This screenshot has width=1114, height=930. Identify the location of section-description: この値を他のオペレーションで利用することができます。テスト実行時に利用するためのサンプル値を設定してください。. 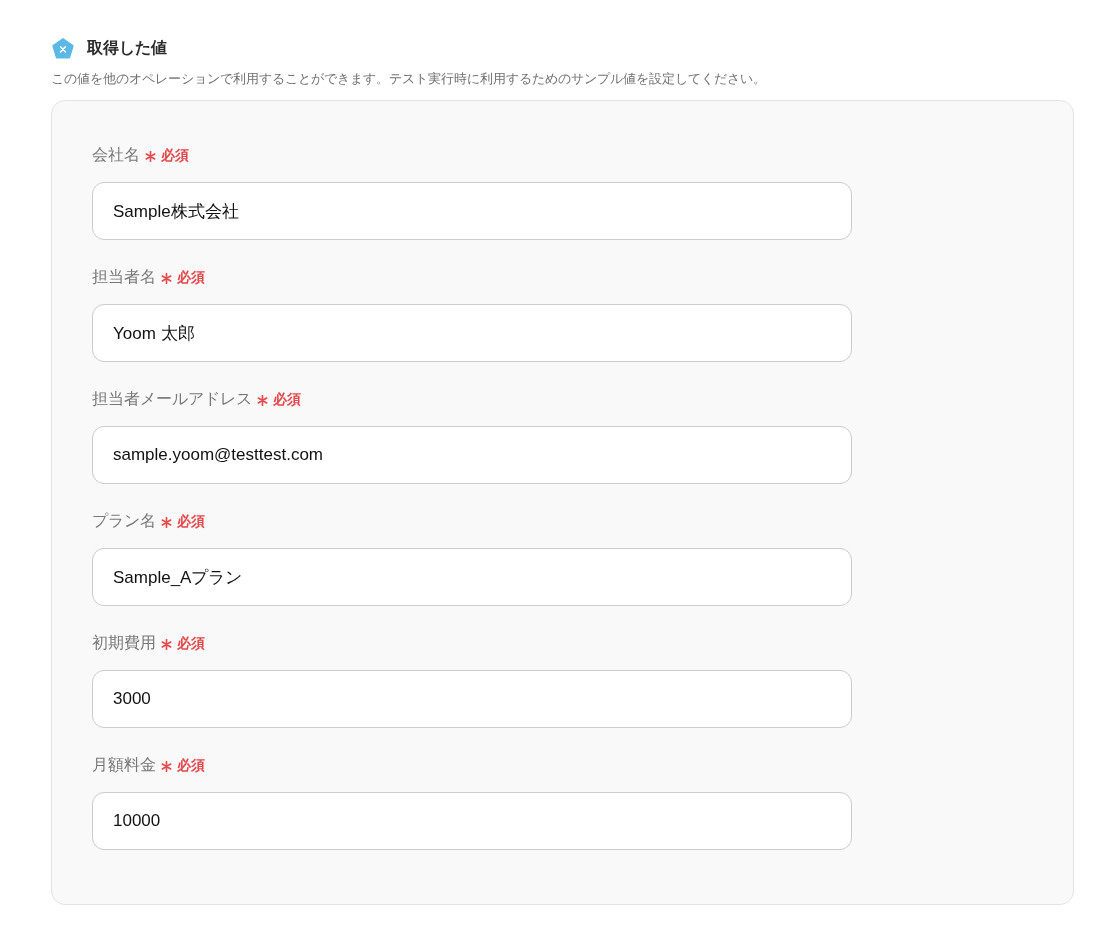
(409, 79).